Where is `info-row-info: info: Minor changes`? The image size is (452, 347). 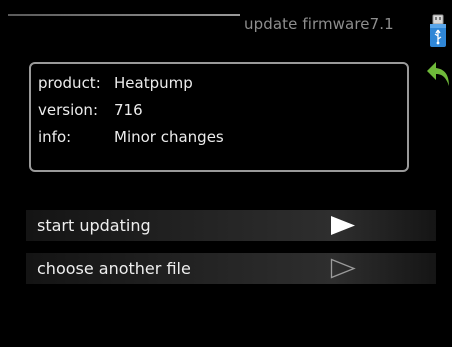
info-row-info: info: Minor changes is located at coordinates (131, 137).